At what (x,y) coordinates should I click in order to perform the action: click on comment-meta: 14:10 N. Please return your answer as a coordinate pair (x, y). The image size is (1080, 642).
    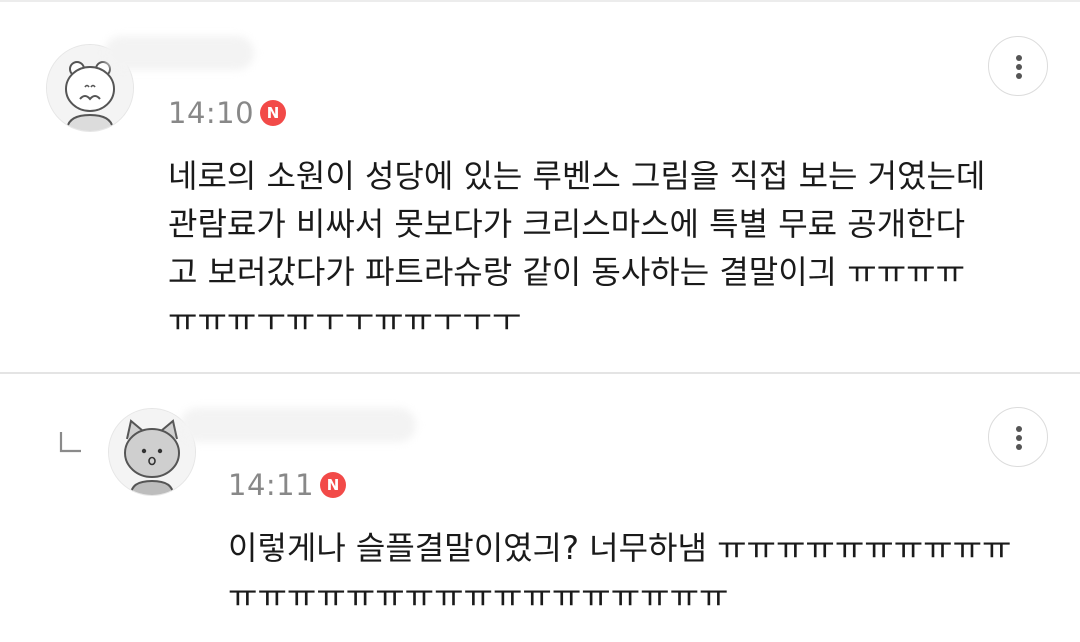
    Looking at the image, I should click on (227, 113).